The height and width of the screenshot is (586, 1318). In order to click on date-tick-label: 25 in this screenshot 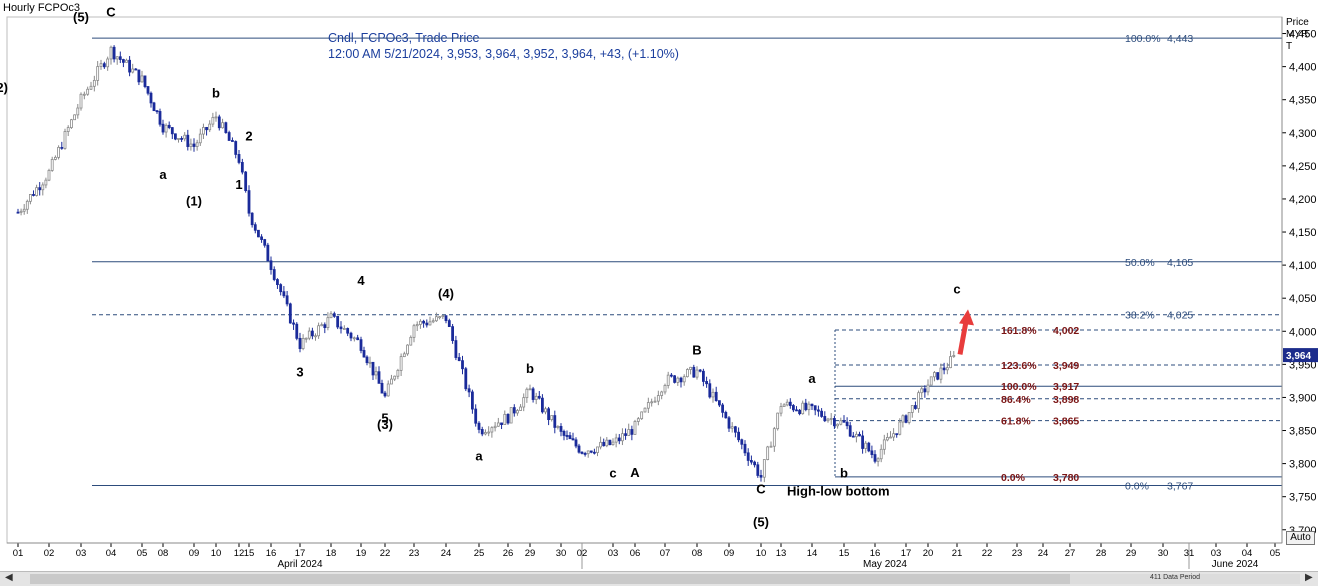, I will do `click(479, 553)`.